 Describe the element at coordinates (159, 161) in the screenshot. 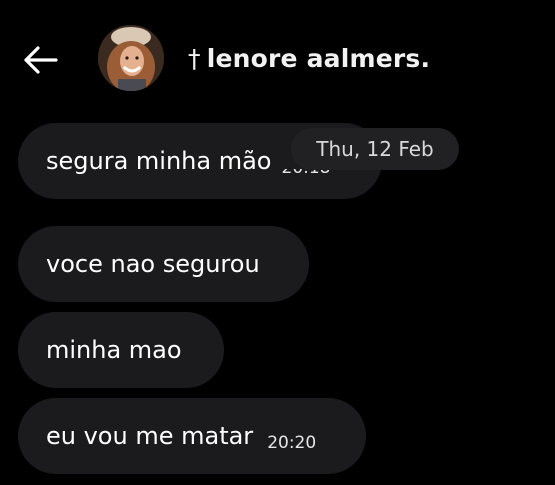

I see `message-text: segura minha mão` at that location.